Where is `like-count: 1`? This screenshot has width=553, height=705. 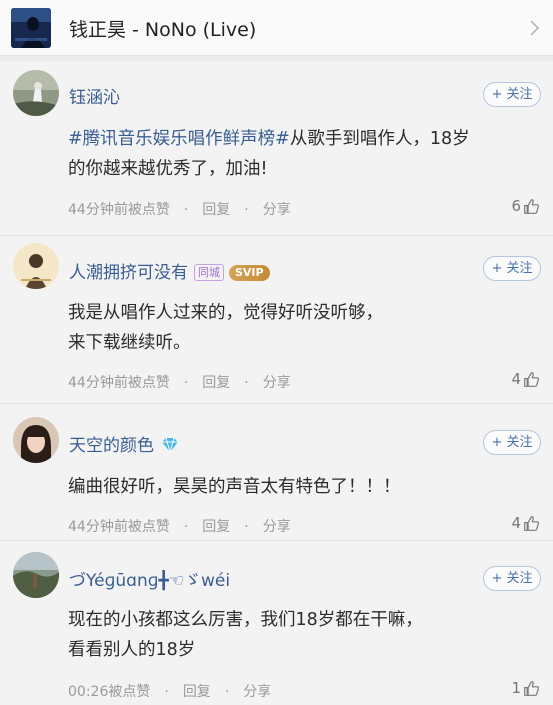 like-count: 1 is located at coordinates (516, 688).